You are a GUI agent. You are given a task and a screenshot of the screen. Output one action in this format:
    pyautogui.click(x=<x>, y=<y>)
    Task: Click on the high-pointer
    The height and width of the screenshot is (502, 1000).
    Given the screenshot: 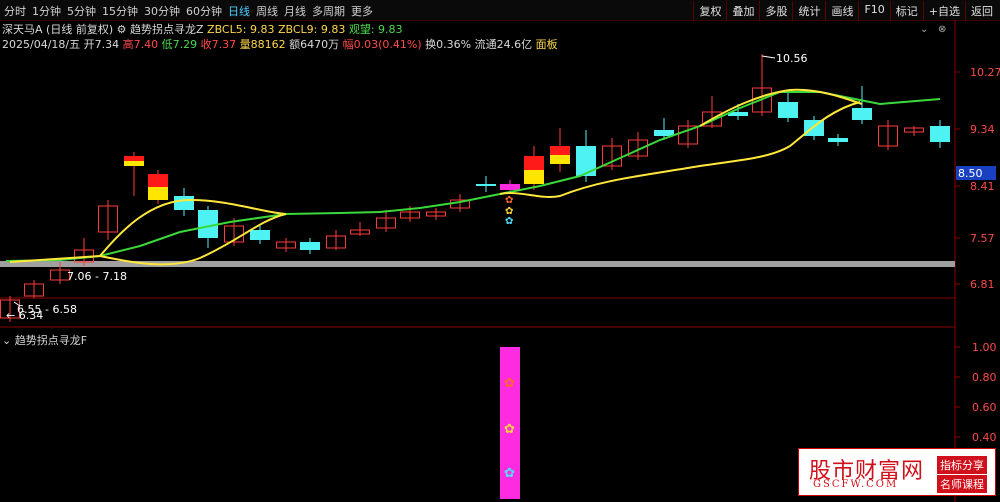 What is the action you would take?
    pyautogui.click(x=768, y=57)
    